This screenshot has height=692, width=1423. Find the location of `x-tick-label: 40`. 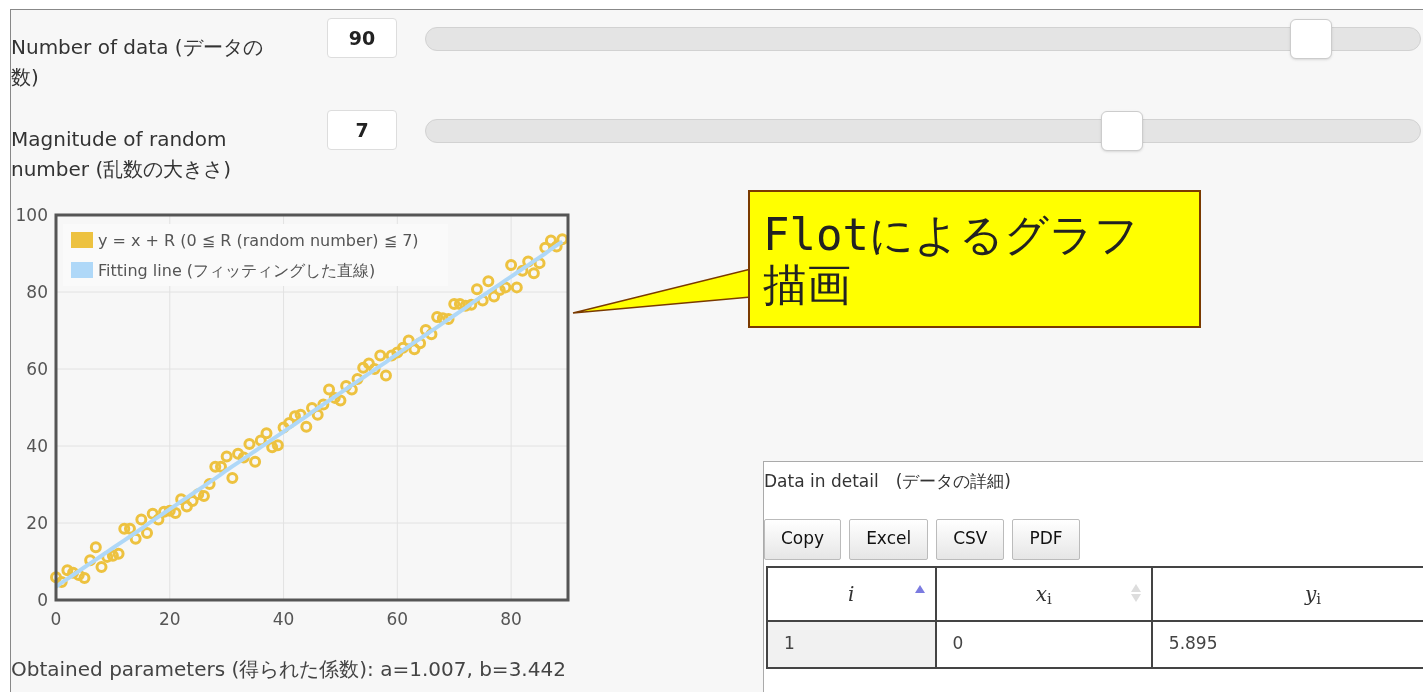

x-tick-label: 40 is located at coordinates (283, 619).